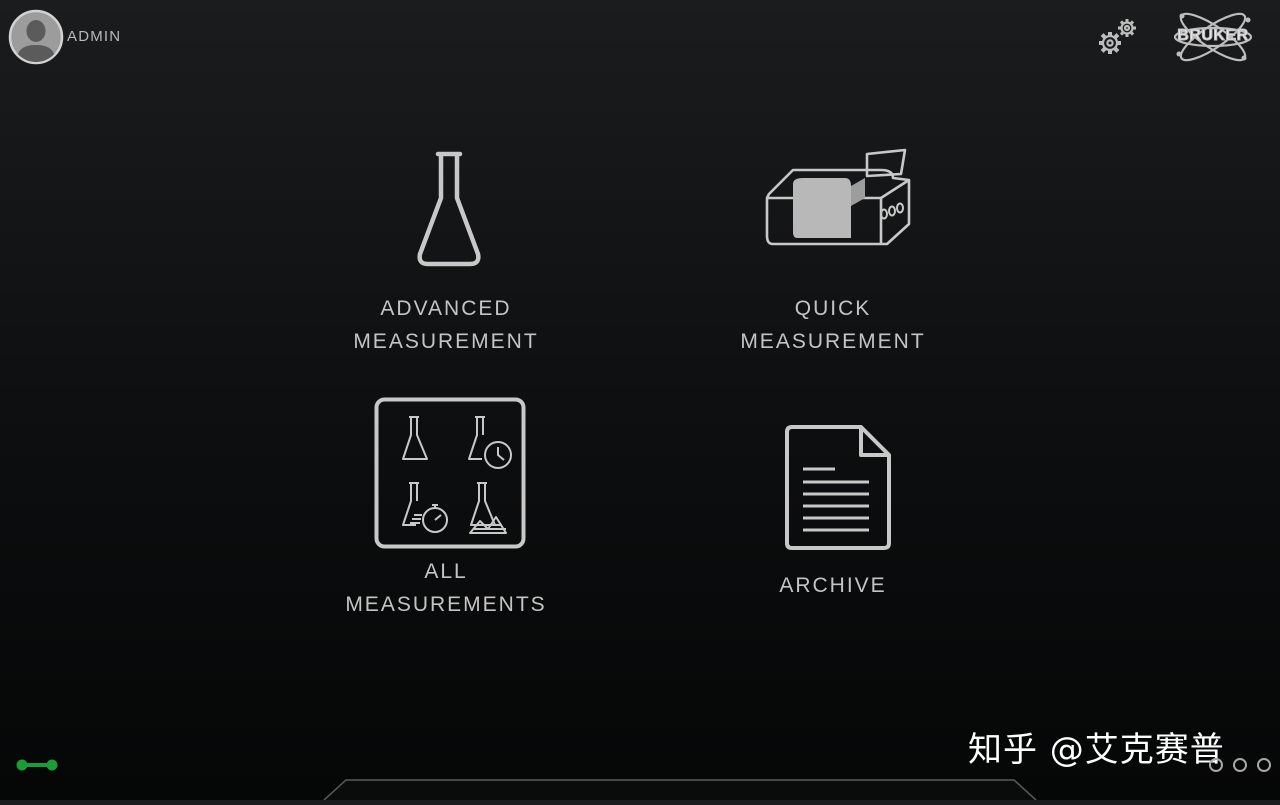  Describe the element at coordinates (833, 341) in the screenshot. I see `quick-measurement-line2: MEASUREMENT` at that location.